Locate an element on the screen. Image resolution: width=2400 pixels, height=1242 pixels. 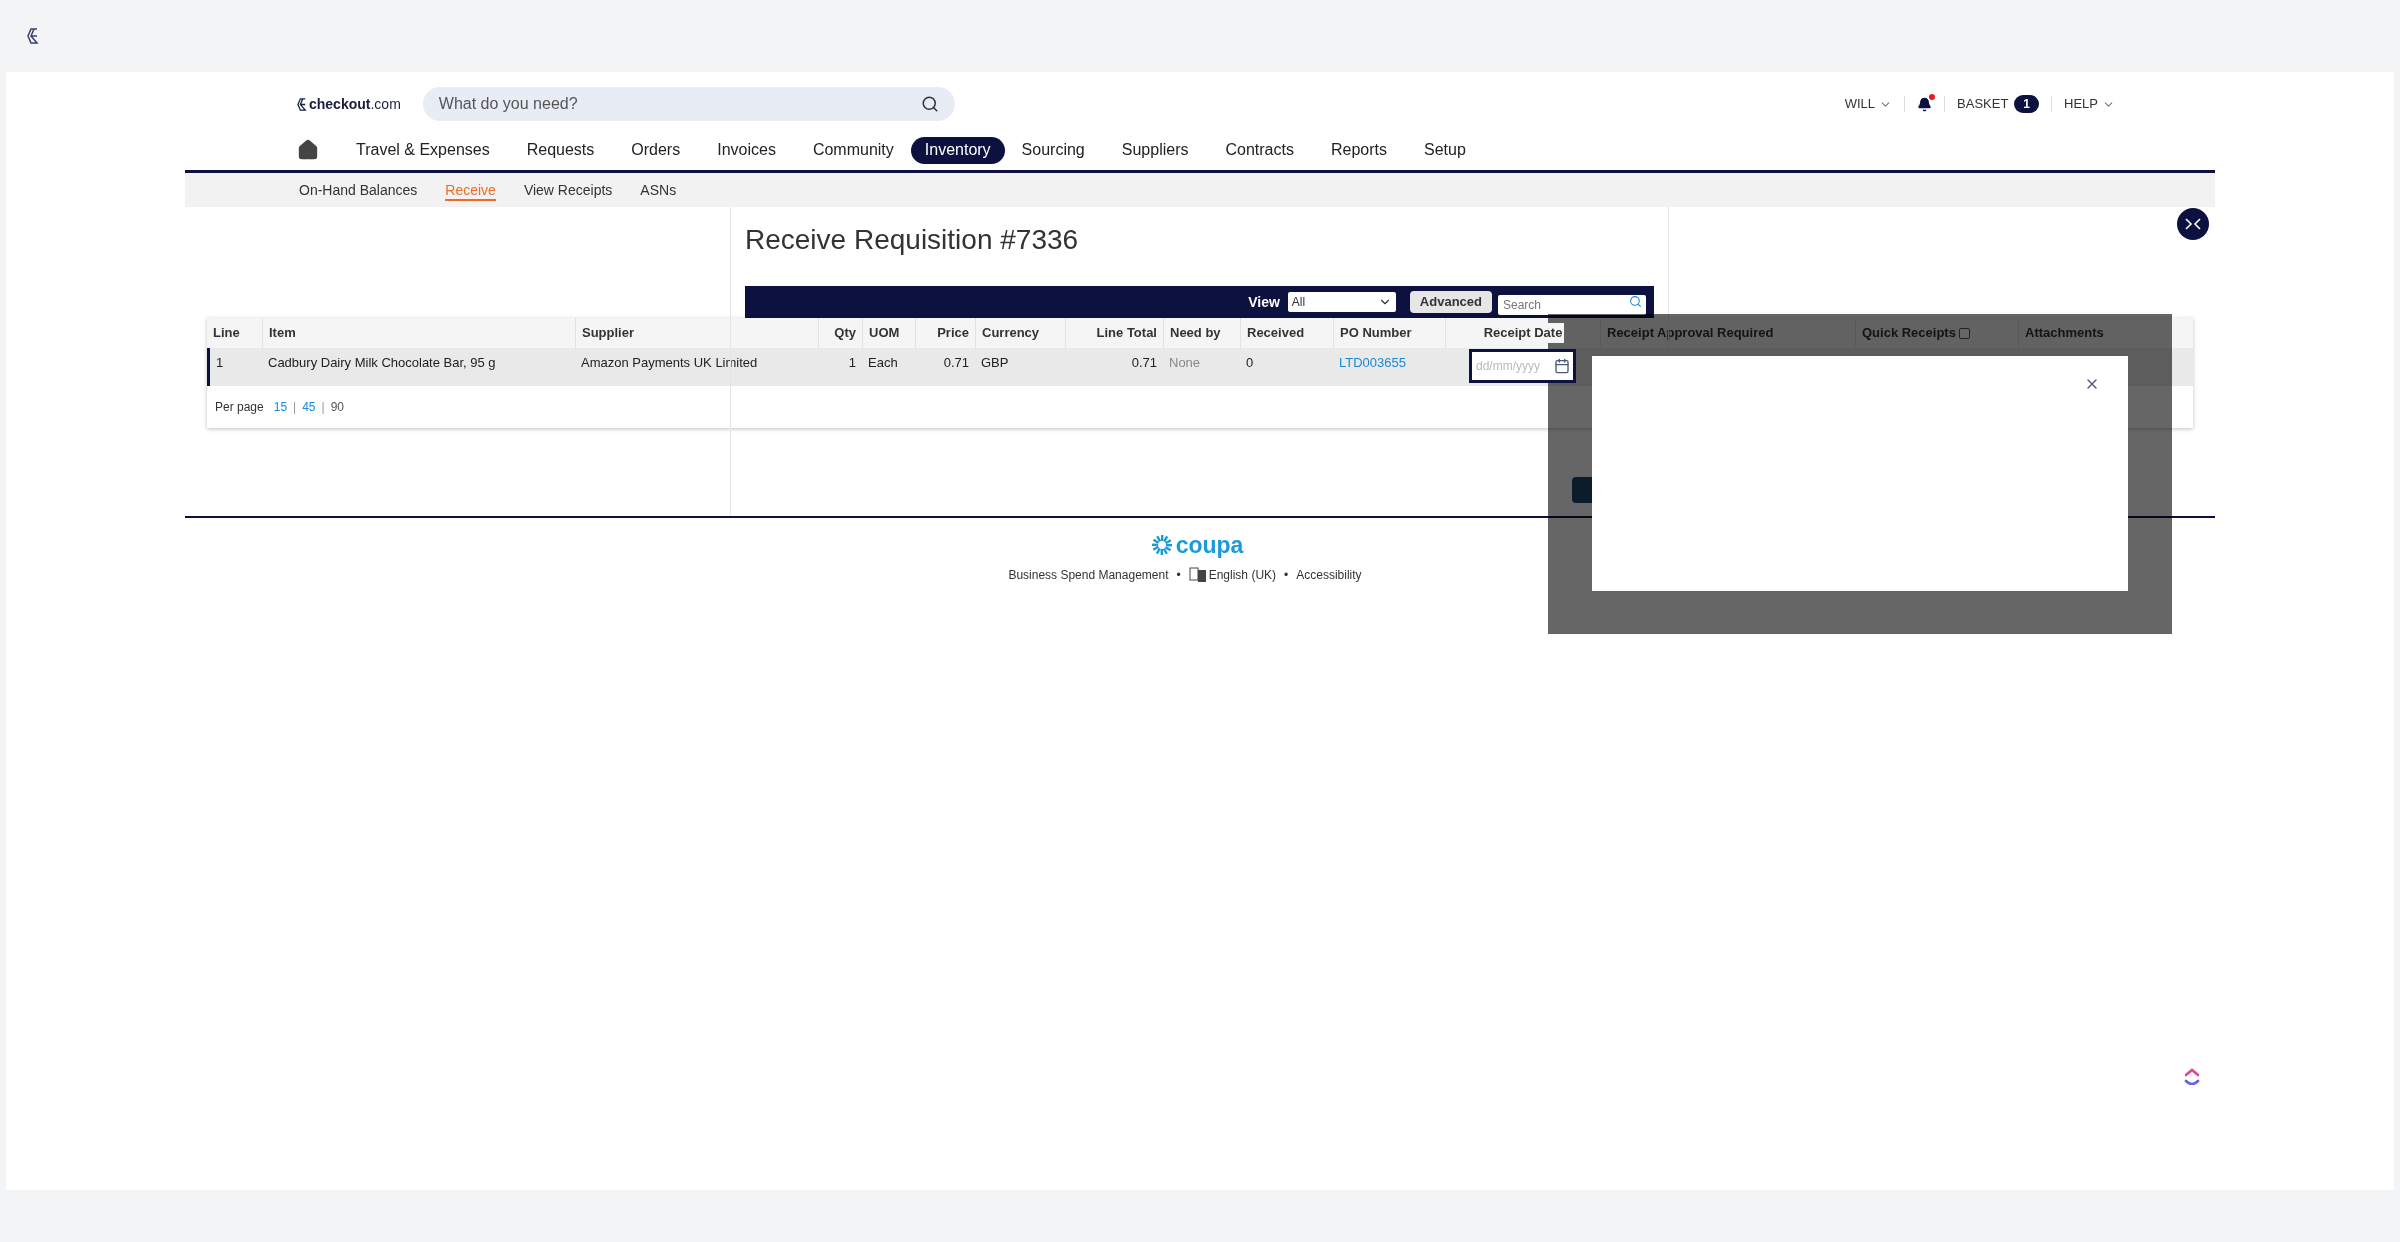
table-cell: GBP is located at coordinates (995, 362).